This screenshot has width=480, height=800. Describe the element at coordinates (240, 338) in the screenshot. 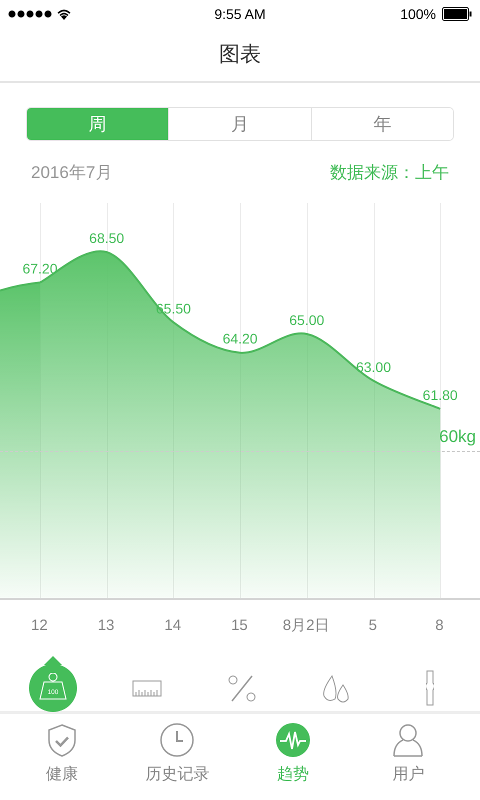

I see `value-label: 64.20` at that location.